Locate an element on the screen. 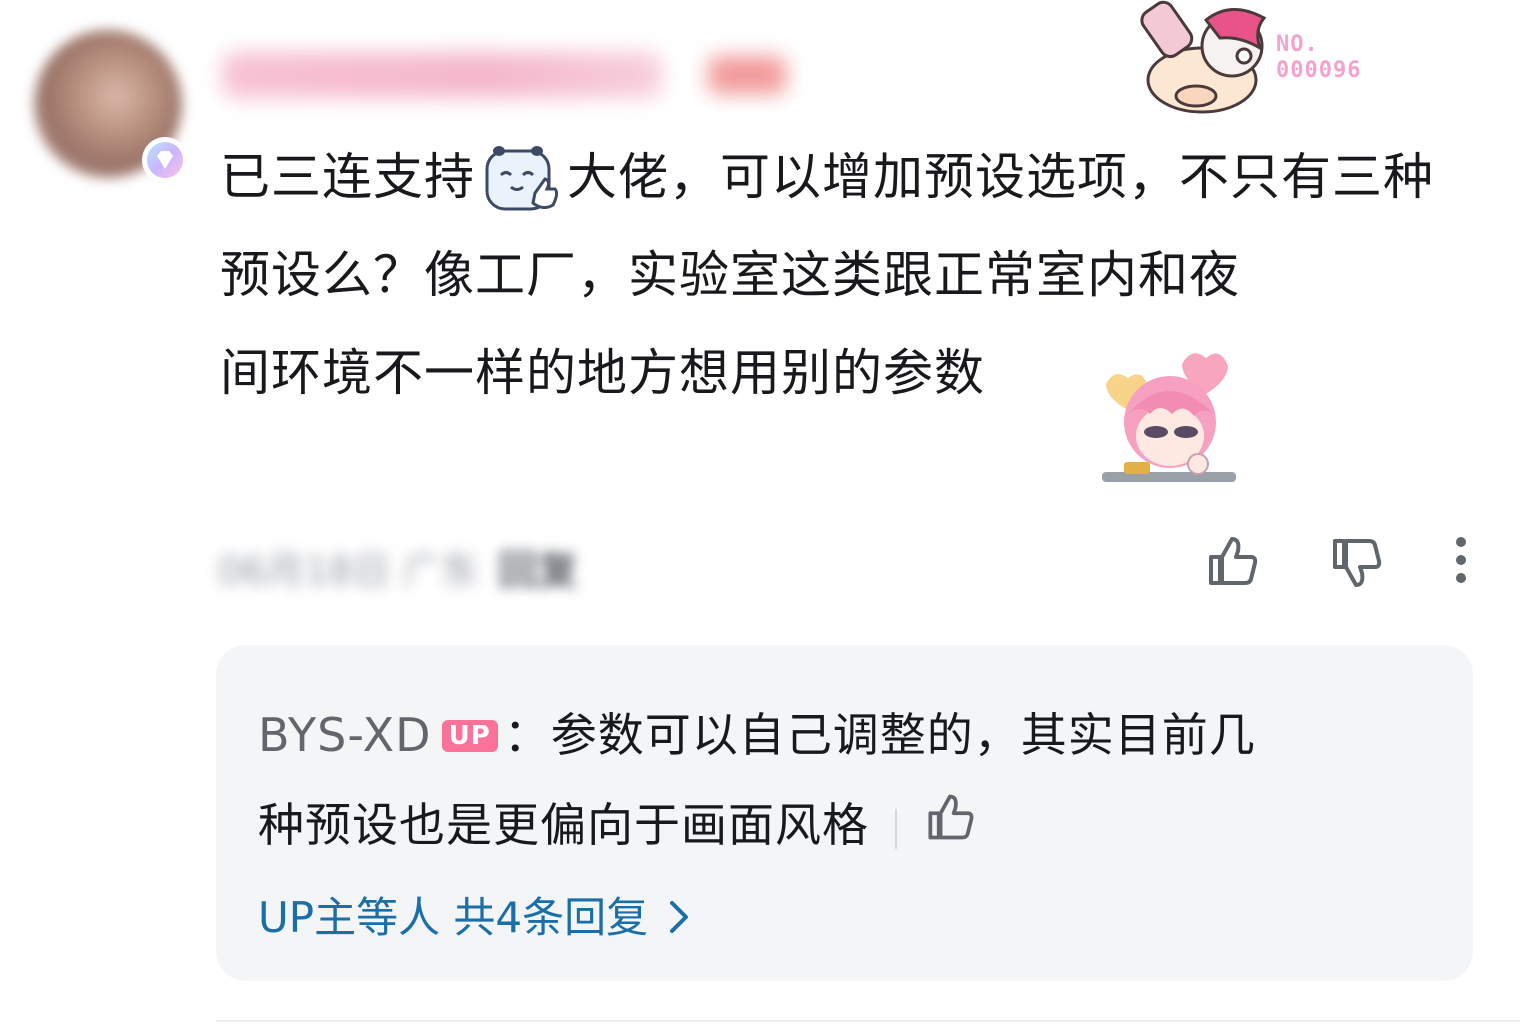 The height and width of the screenshot is (1034, 1520). up-badge: UP is located at coordinates (469, 735).